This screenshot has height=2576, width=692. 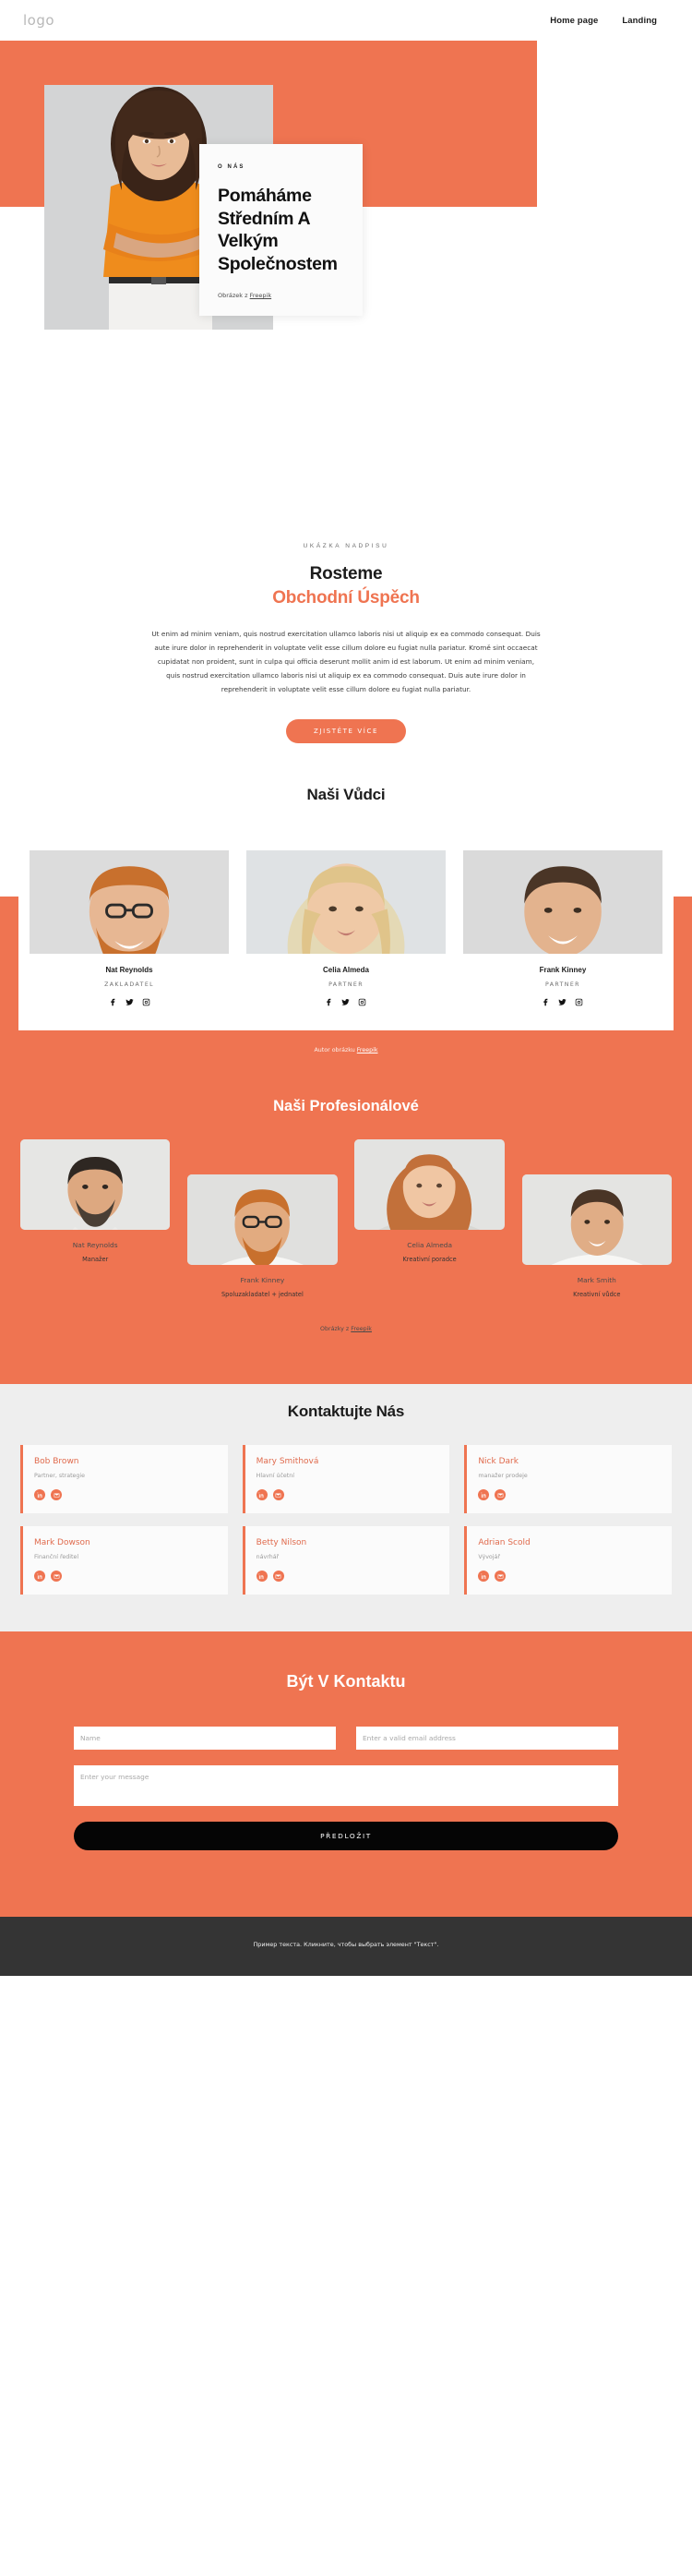 What do you see at coordinates (346, 574) in the screenshot?
I see `grow-heading-line1: Rosteme` at bounding box center [346, 574].